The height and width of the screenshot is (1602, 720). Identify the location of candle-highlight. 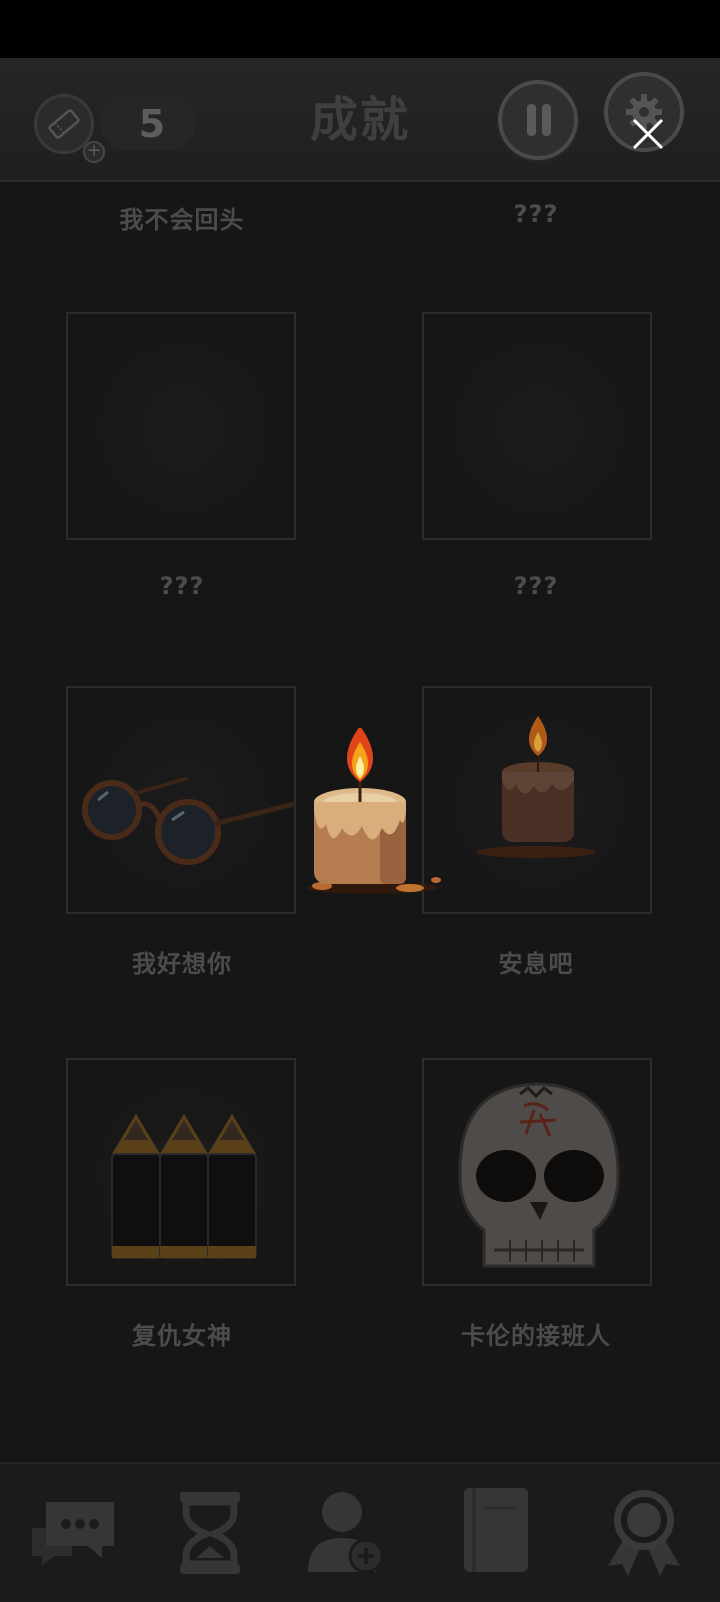
(375, 817).